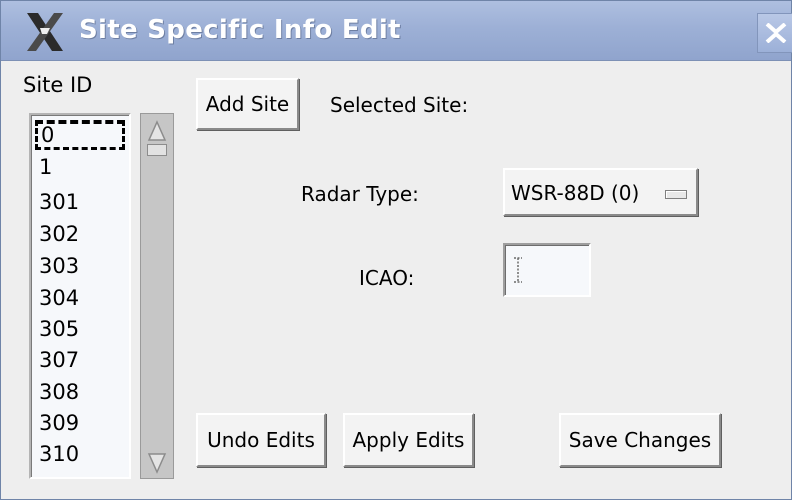  Describe the element at coordinates (59, 206) in the screenshot. I see `list-item: 301` at that location.